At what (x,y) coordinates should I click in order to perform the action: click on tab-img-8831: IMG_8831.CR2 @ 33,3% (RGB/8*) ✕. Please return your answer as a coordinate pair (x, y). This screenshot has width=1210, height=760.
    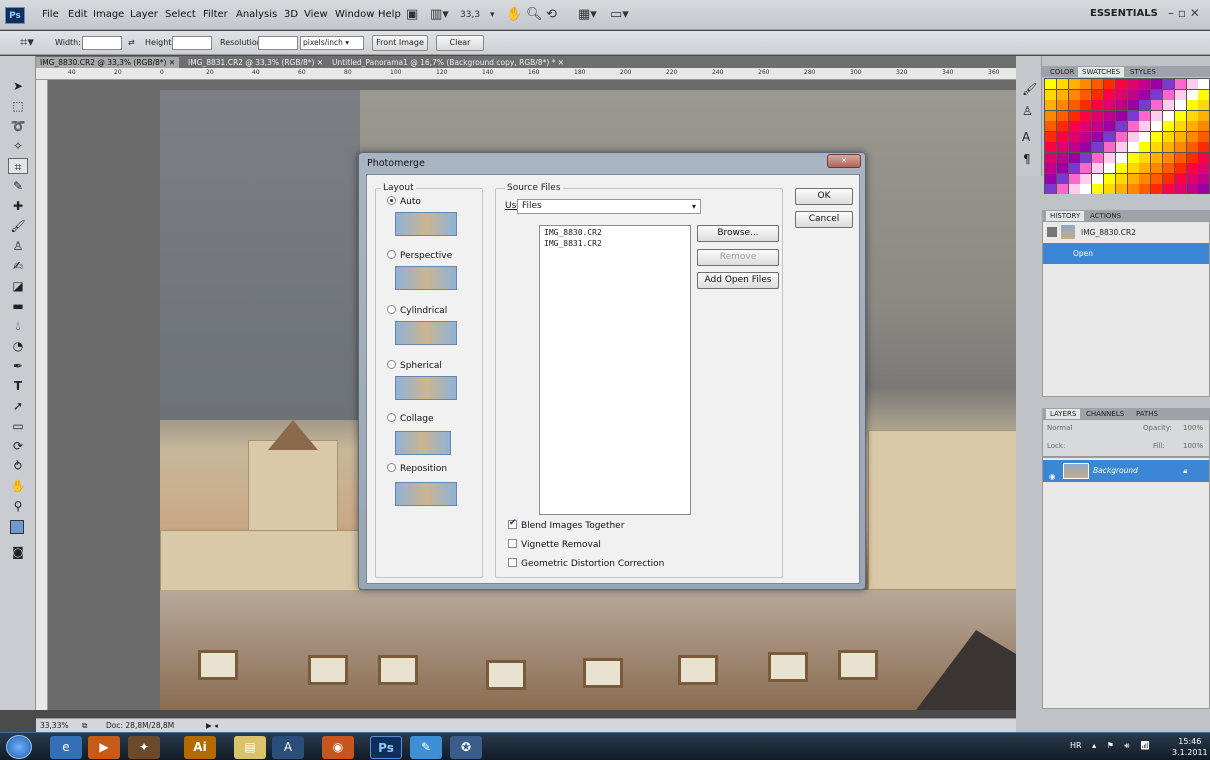
    Looking at the image, I should click on (255, 62).